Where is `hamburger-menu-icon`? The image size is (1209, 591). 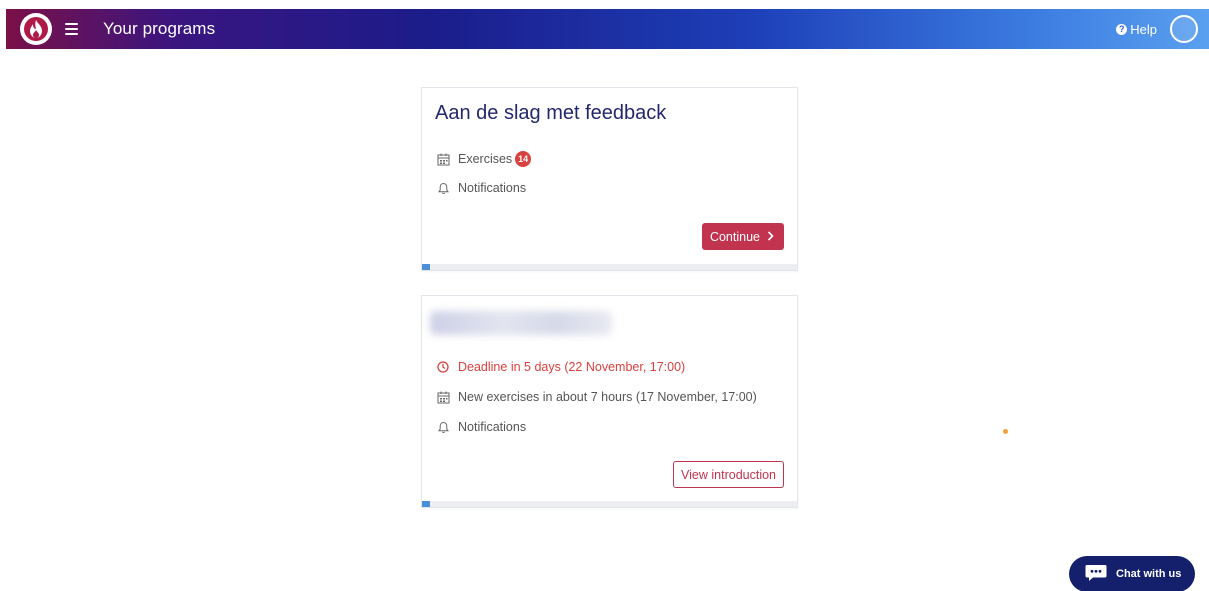 hamburger-menu-icon is located at coordinates (71, 29).